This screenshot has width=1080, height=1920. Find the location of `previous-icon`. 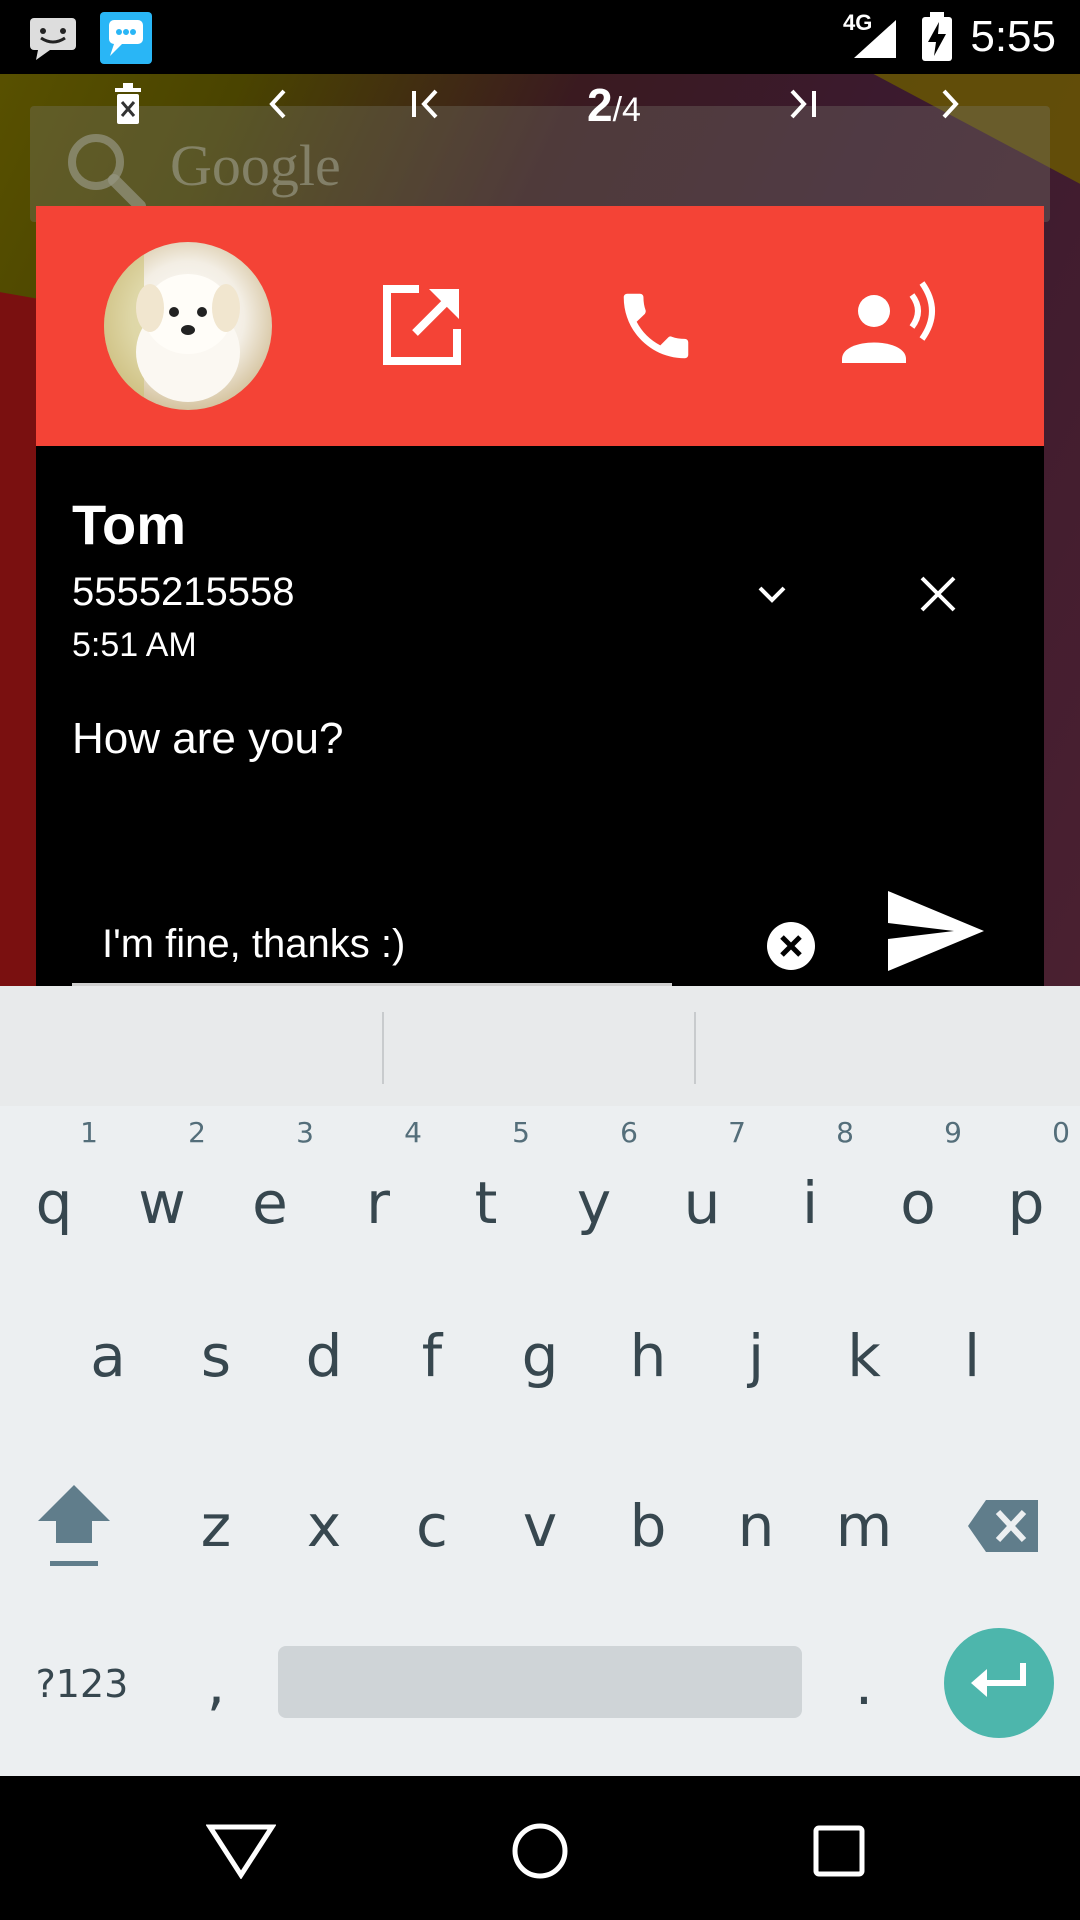

previous-icon is located at coordinates (278, 104).